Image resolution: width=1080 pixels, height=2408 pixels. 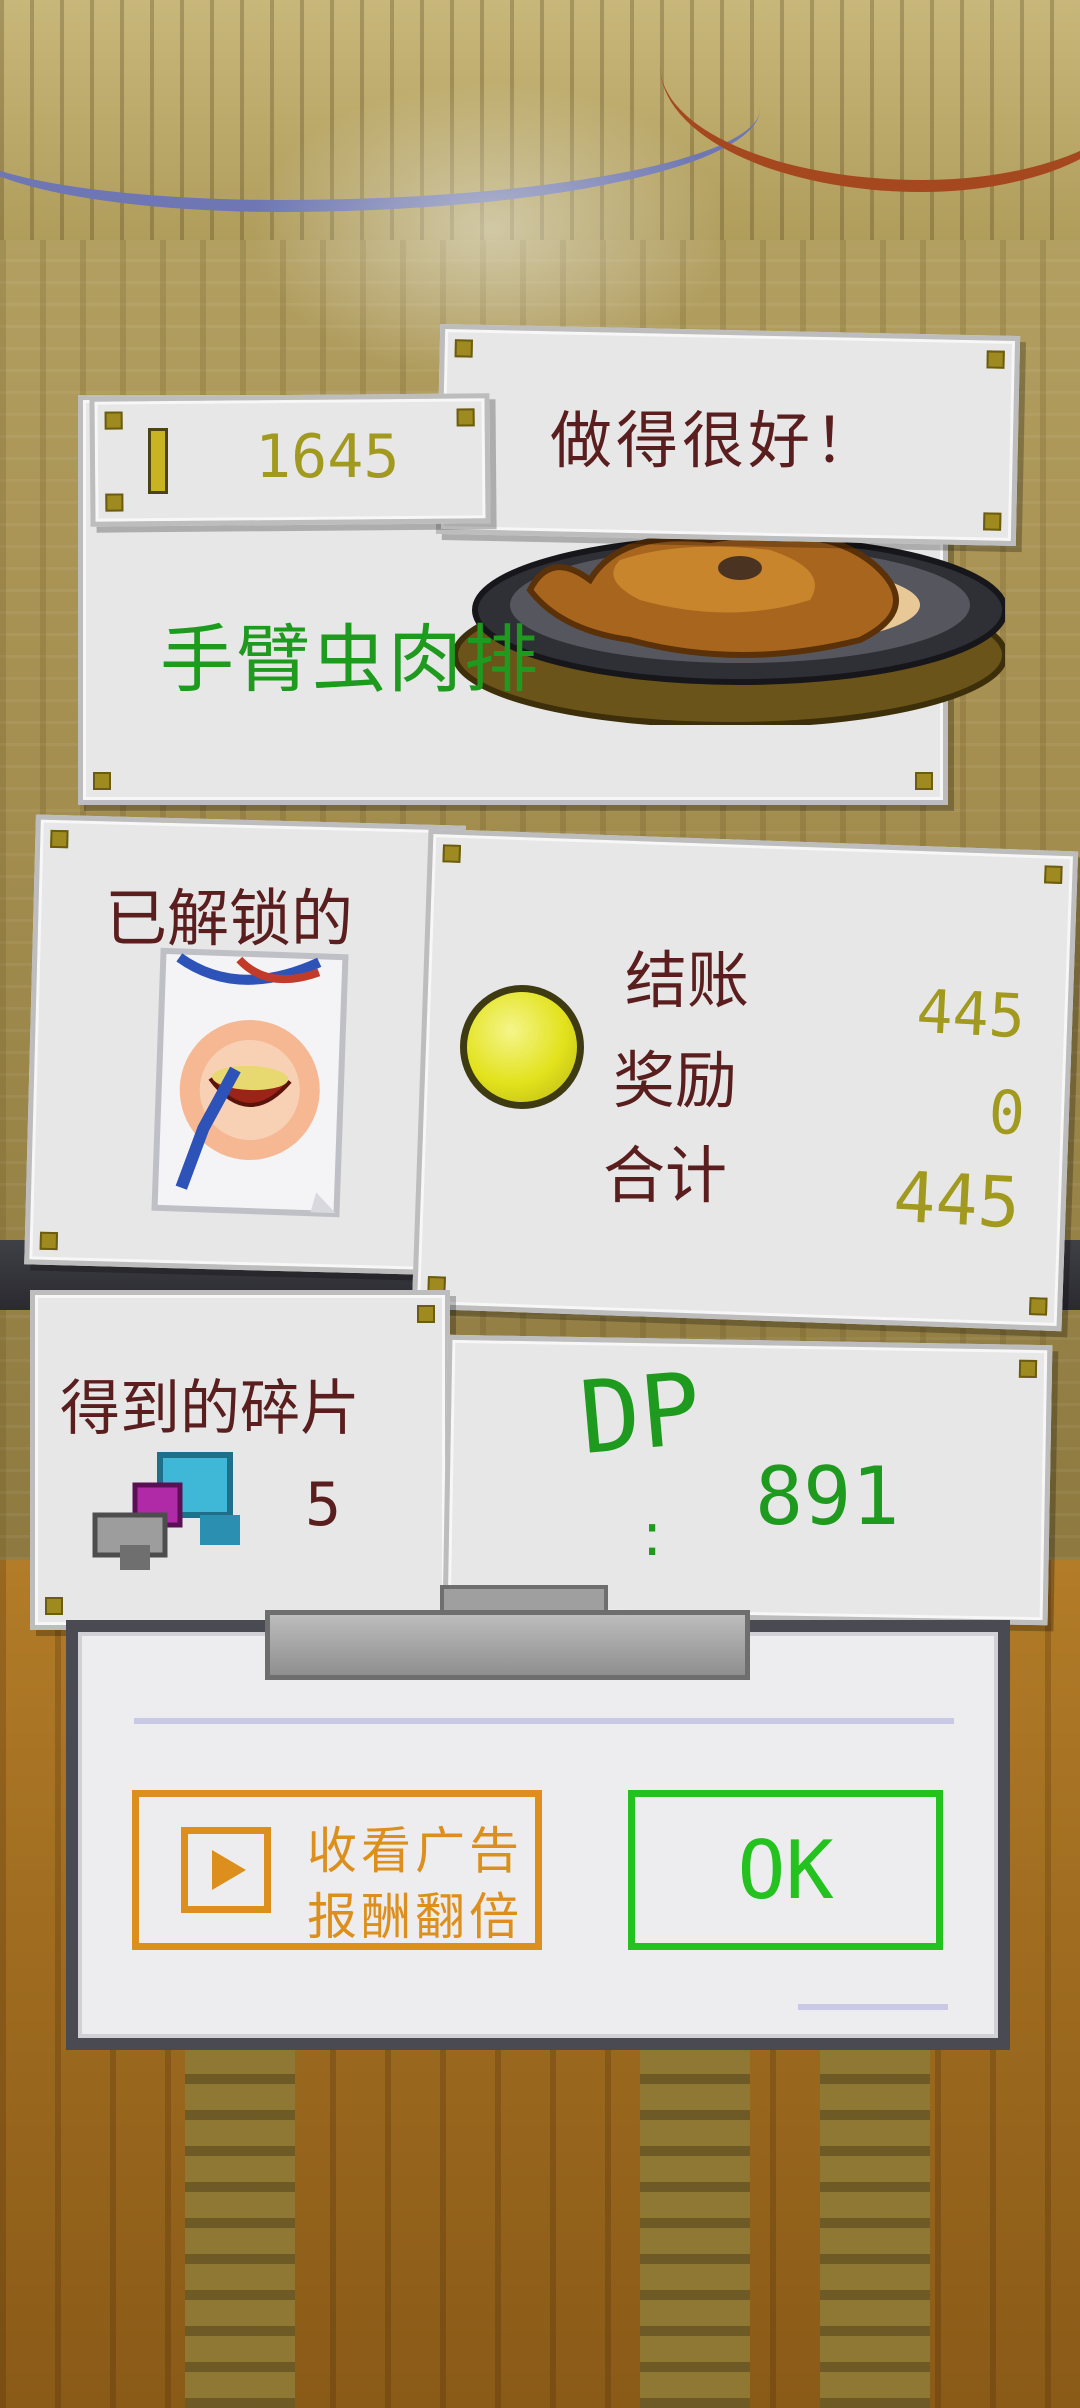 What do you see at coordinates (158, 461) in the screenshot?
I see `gold-bar-icon` at bounding box center [158, 461].